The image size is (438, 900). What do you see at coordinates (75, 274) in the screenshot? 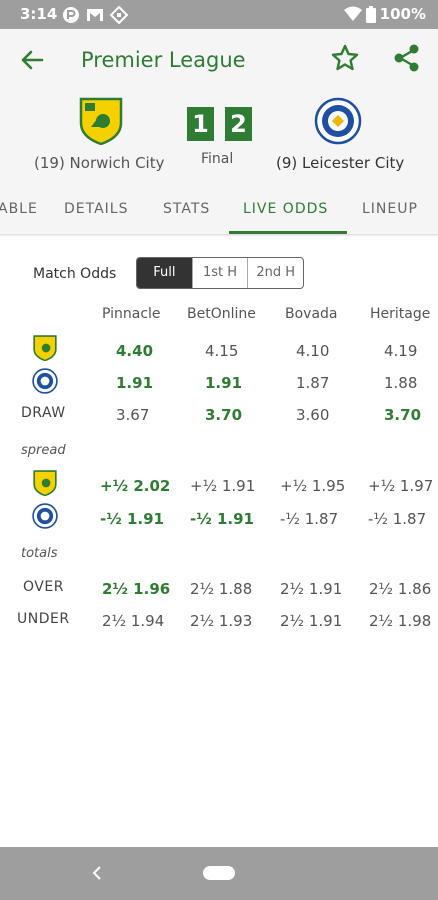
I see `market-label: Match Odds` at bounding box center [75, 274].